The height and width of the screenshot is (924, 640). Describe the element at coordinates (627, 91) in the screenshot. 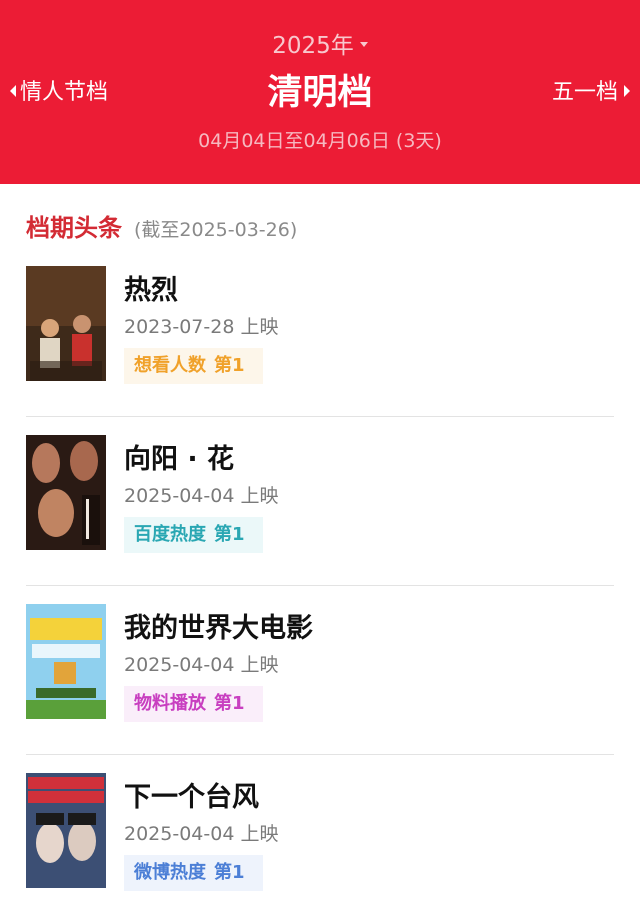

I see `chevron-right-icon` at that location.